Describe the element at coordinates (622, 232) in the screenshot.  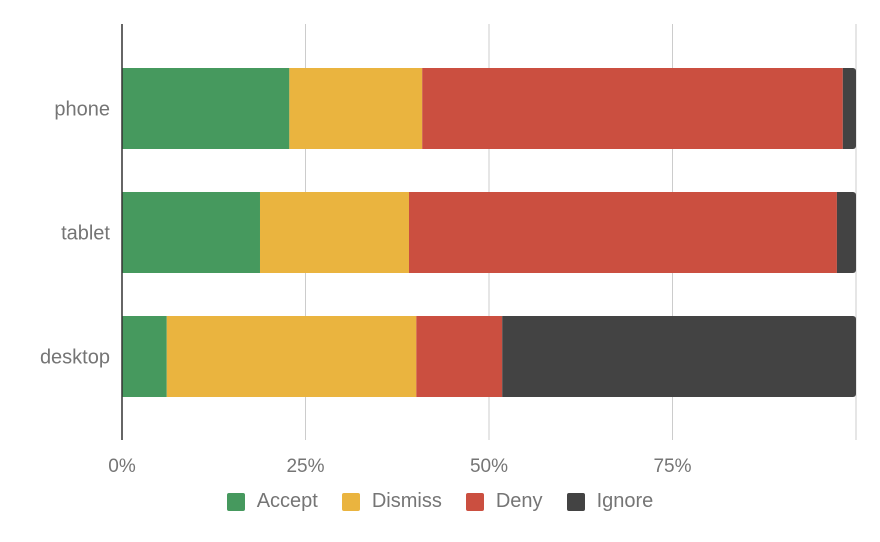
I see `bar-segment-tablet-deny` at that location.